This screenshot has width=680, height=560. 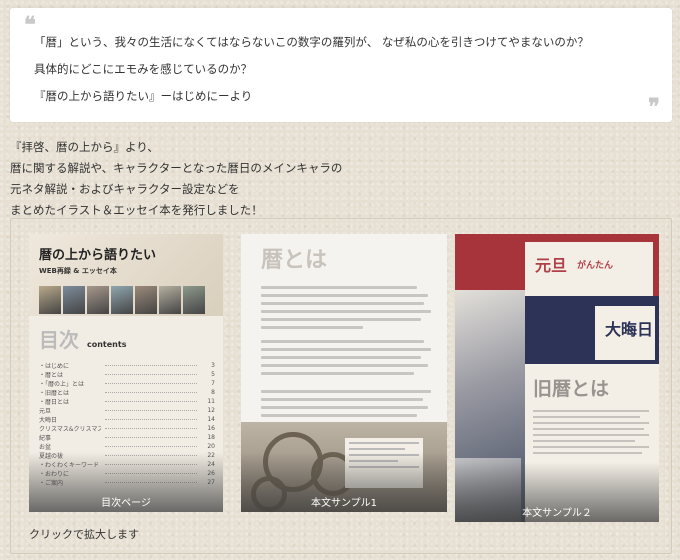 What do you see at coordinates (62, 384) in the screenshot?
I see `toc-row-label: ・「暦の上」とは` at bounding box center [62, 384].